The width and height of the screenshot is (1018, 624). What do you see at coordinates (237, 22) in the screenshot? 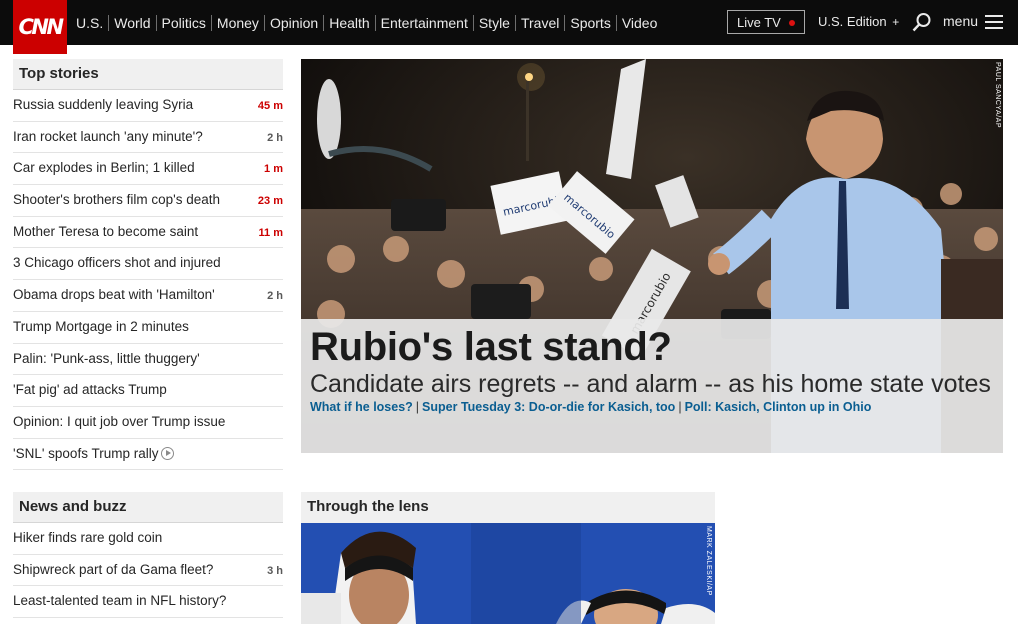
I see `nav-item-money: Money` at bounding box center [237, 22].